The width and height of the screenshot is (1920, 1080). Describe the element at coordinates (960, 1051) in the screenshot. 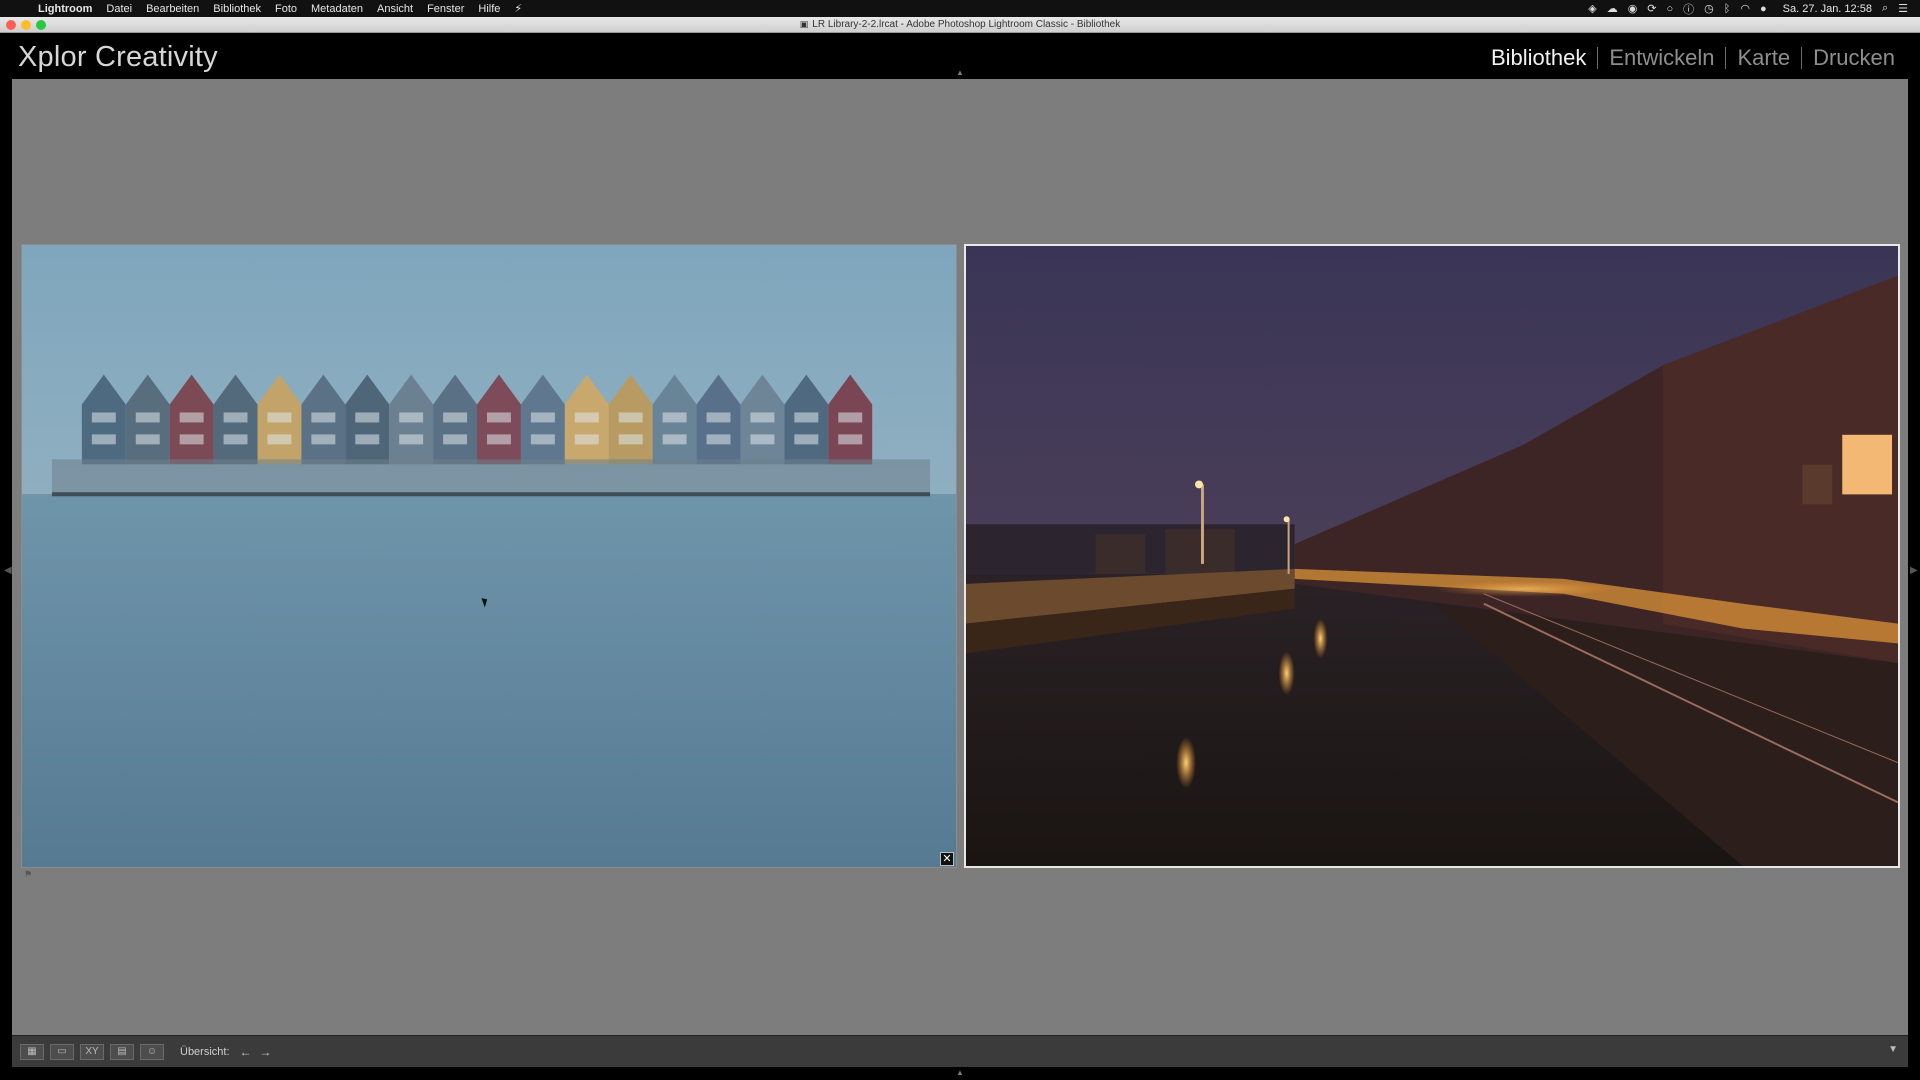

I see `bottom-toolbar: ▦ ▭ XY ▤ ☺ Übersicht: ← → ▼` at that location.